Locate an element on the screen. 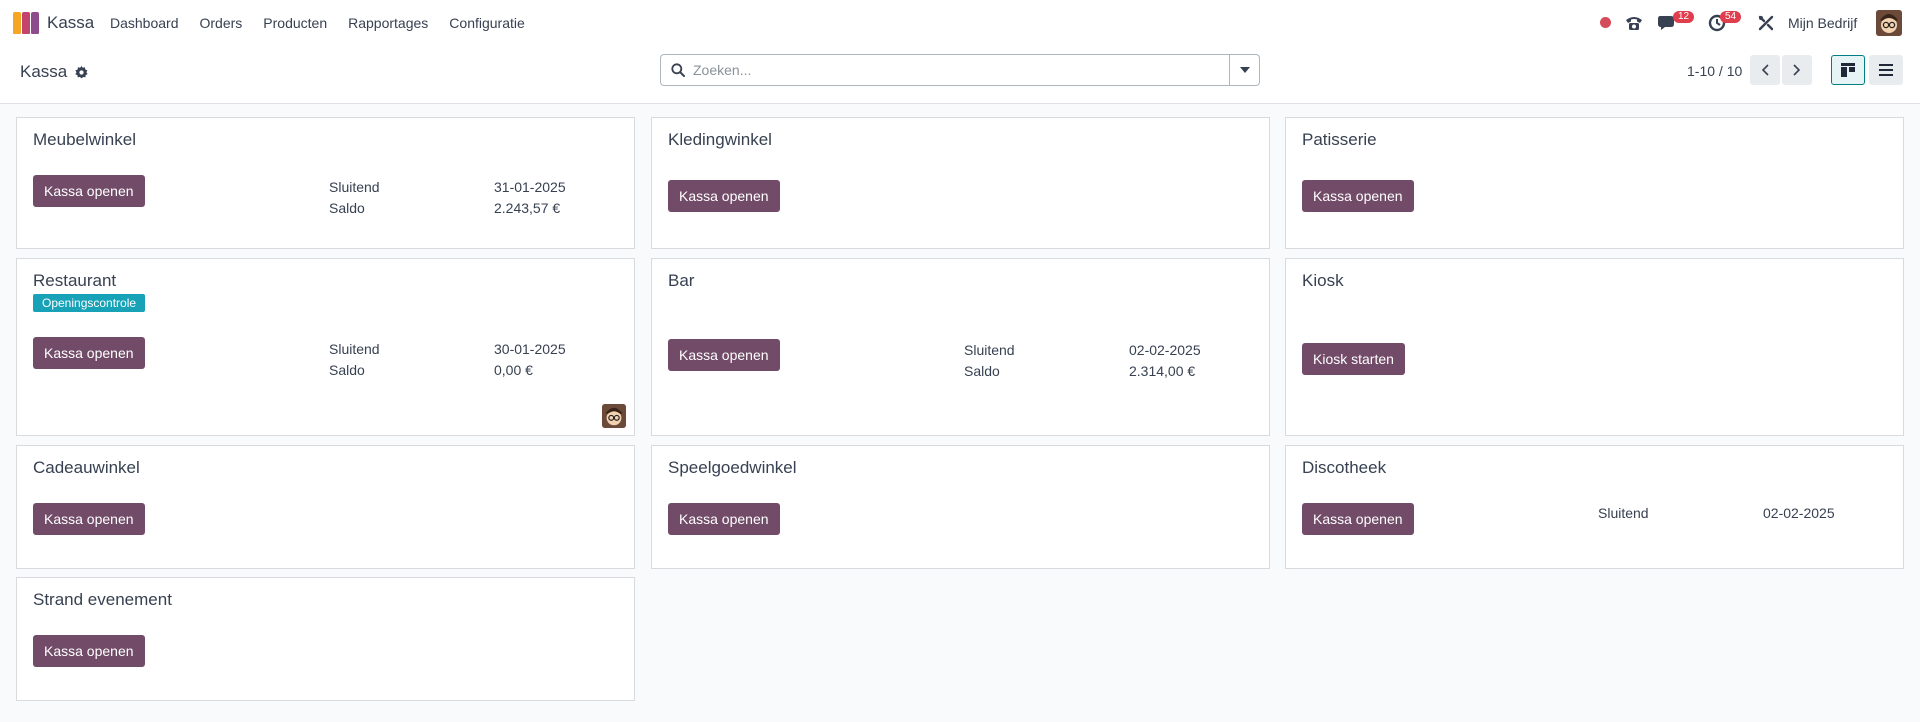 This screenshot has height=722, width=1920. gear-icon is located at coordinates (81, 72).